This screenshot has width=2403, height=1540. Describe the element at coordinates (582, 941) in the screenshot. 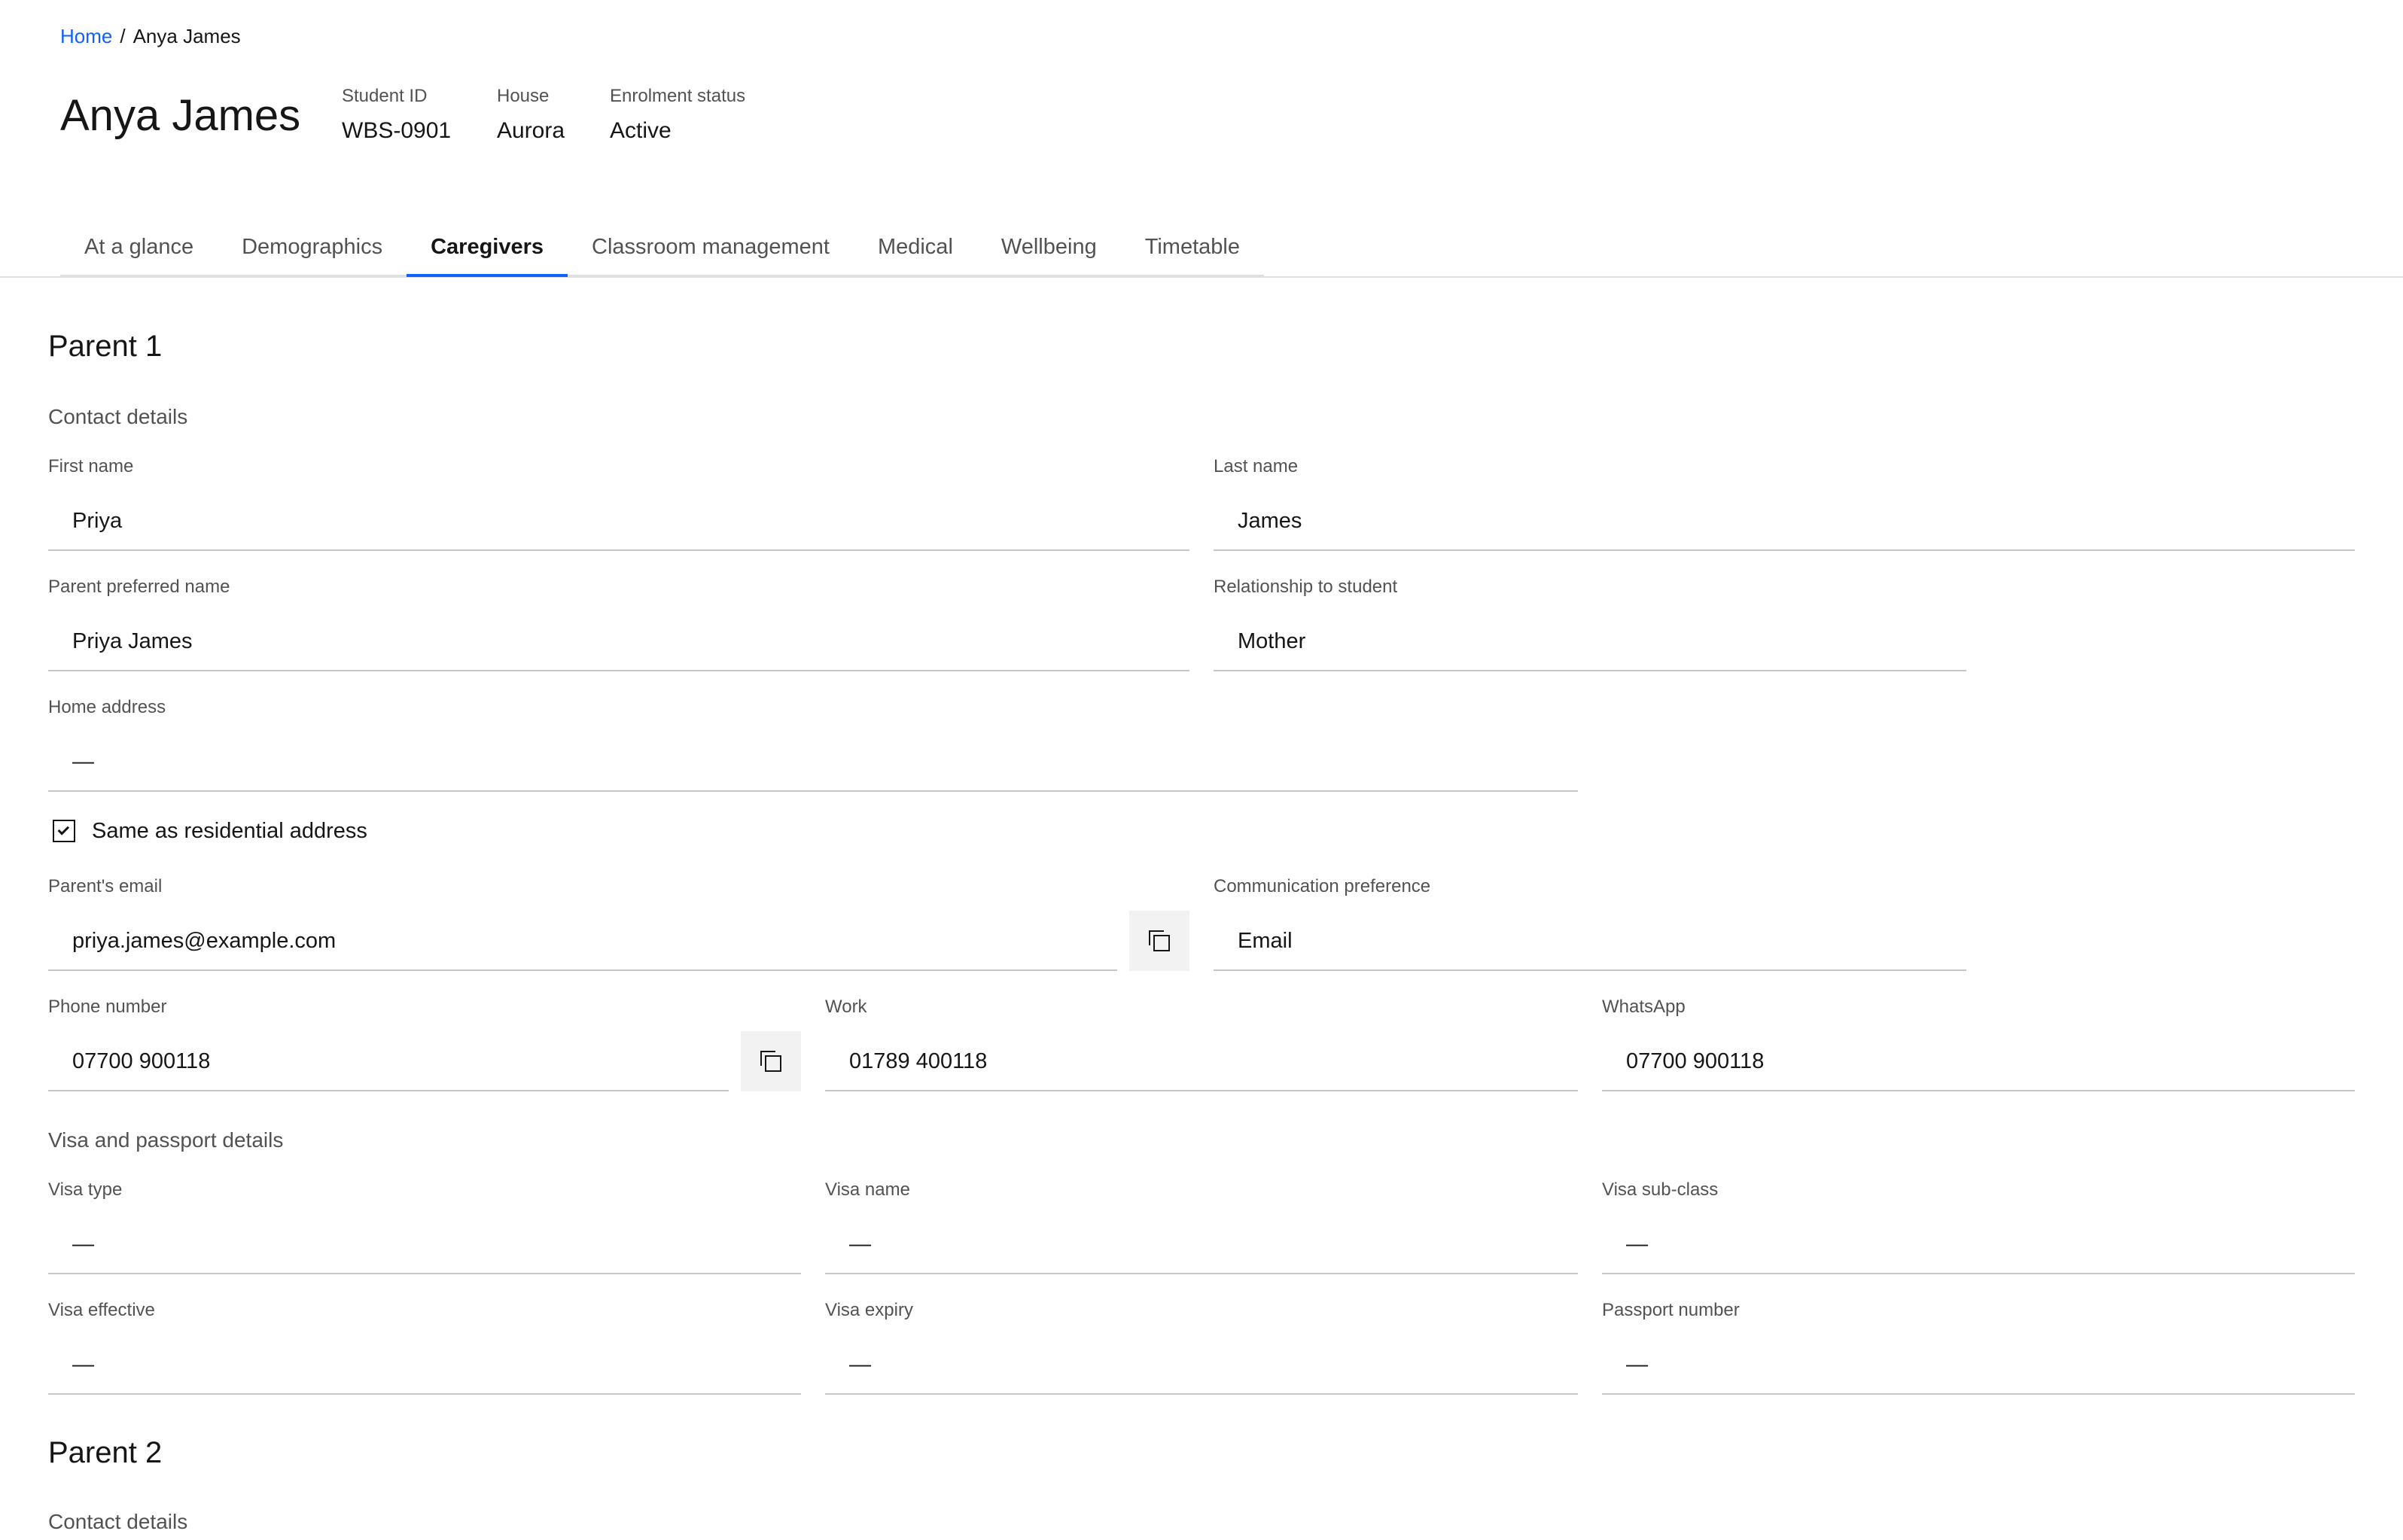

I see `email-field: priya.james@example.com` at that location.